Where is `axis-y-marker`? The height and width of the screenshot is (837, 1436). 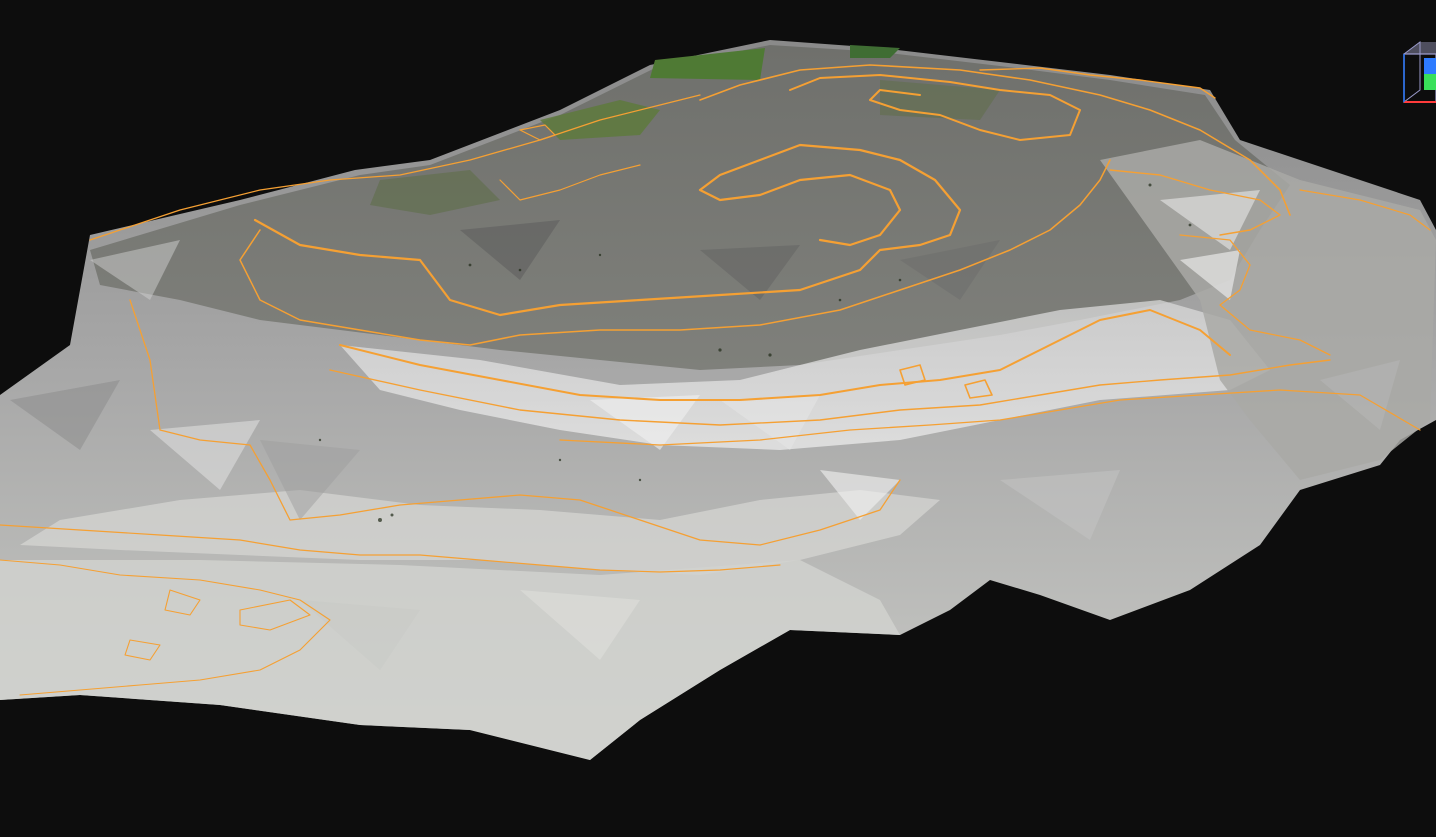
axis-y-marker is located at coordinates (1430, 82).